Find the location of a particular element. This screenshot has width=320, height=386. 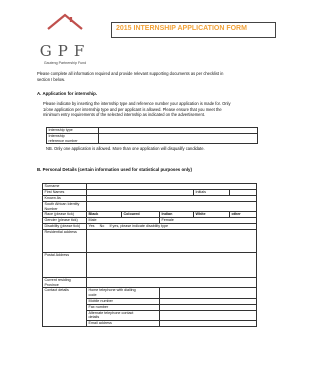

house-roof-icon is located at coordinates (65, 21).